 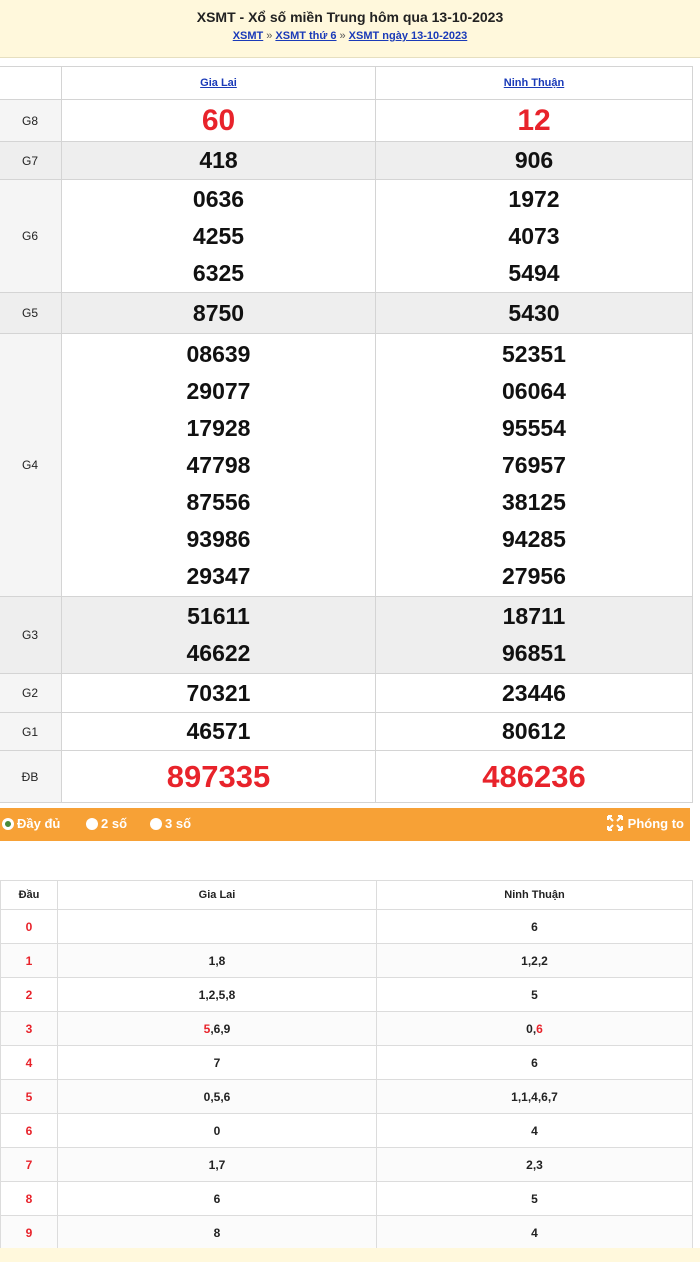 What do you see at coordinates (346, 236) in the screenshot?
I see `prize-row-g6: G6 0636 4255 6325 1972 4073 5494` at bounding box center [346, 236].